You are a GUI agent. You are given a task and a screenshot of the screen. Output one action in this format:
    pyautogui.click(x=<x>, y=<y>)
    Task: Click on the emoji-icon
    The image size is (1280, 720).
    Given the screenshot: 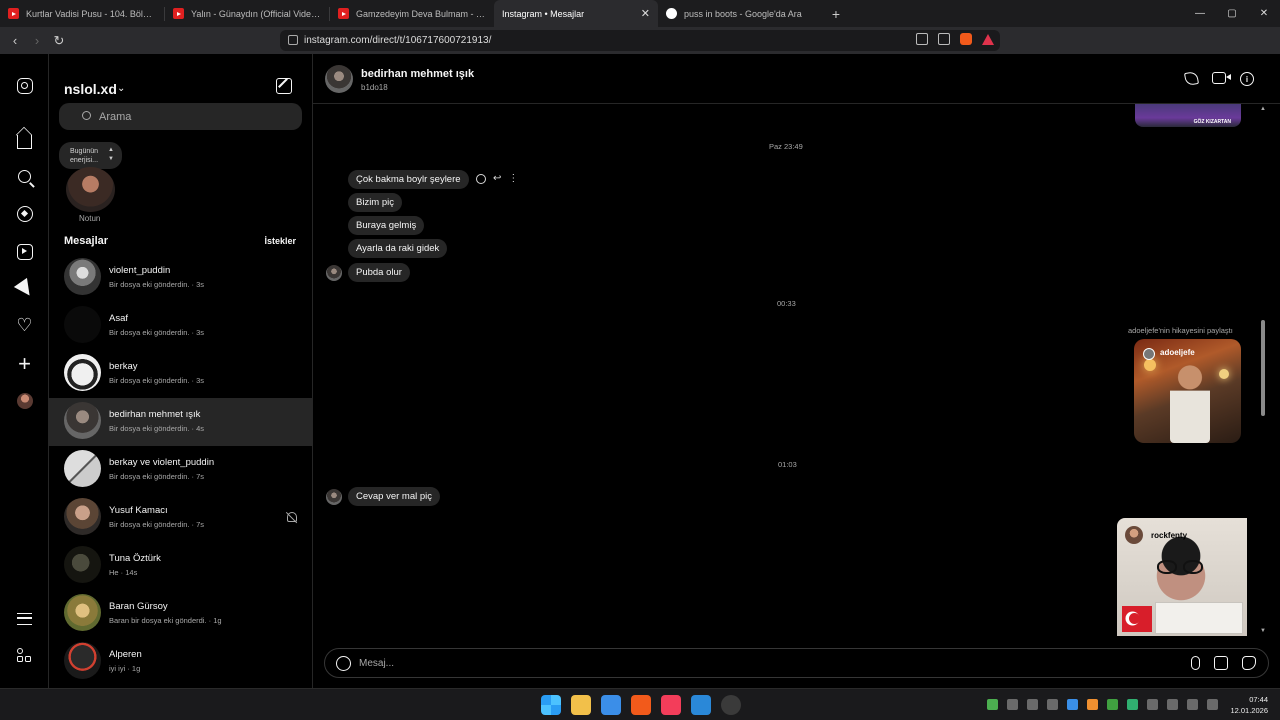 What is the action you would take?
    pyautogui.click(x=343, y=663)
    